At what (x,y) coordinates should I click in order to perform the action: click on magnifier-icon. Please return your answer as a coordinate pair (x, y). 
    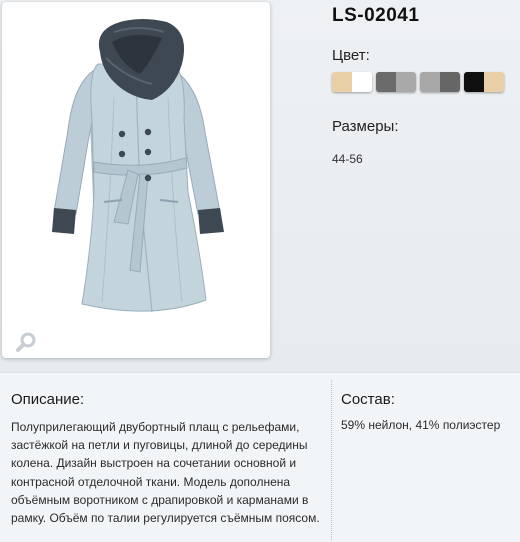
    Looking at the image, I should click on (26, 342).